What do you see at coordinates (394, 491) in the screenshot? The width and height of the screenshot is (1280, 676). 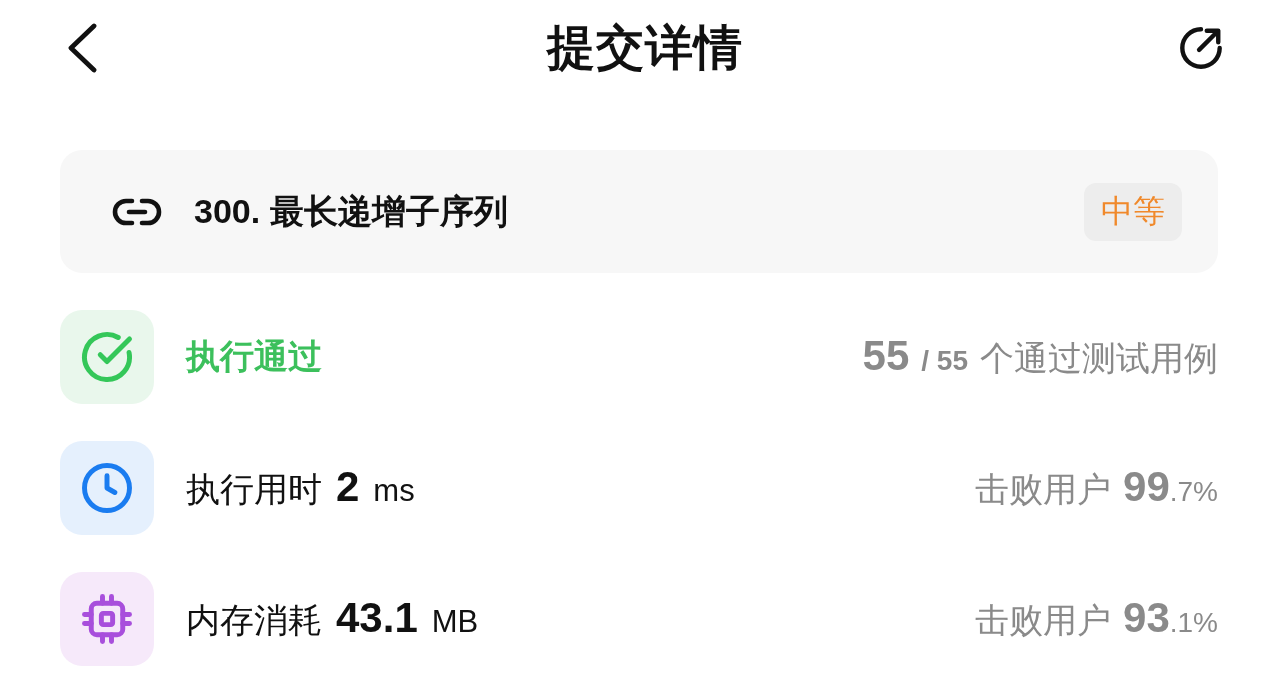 I see `metric-unit: ms` at bounding box center [394, 491].